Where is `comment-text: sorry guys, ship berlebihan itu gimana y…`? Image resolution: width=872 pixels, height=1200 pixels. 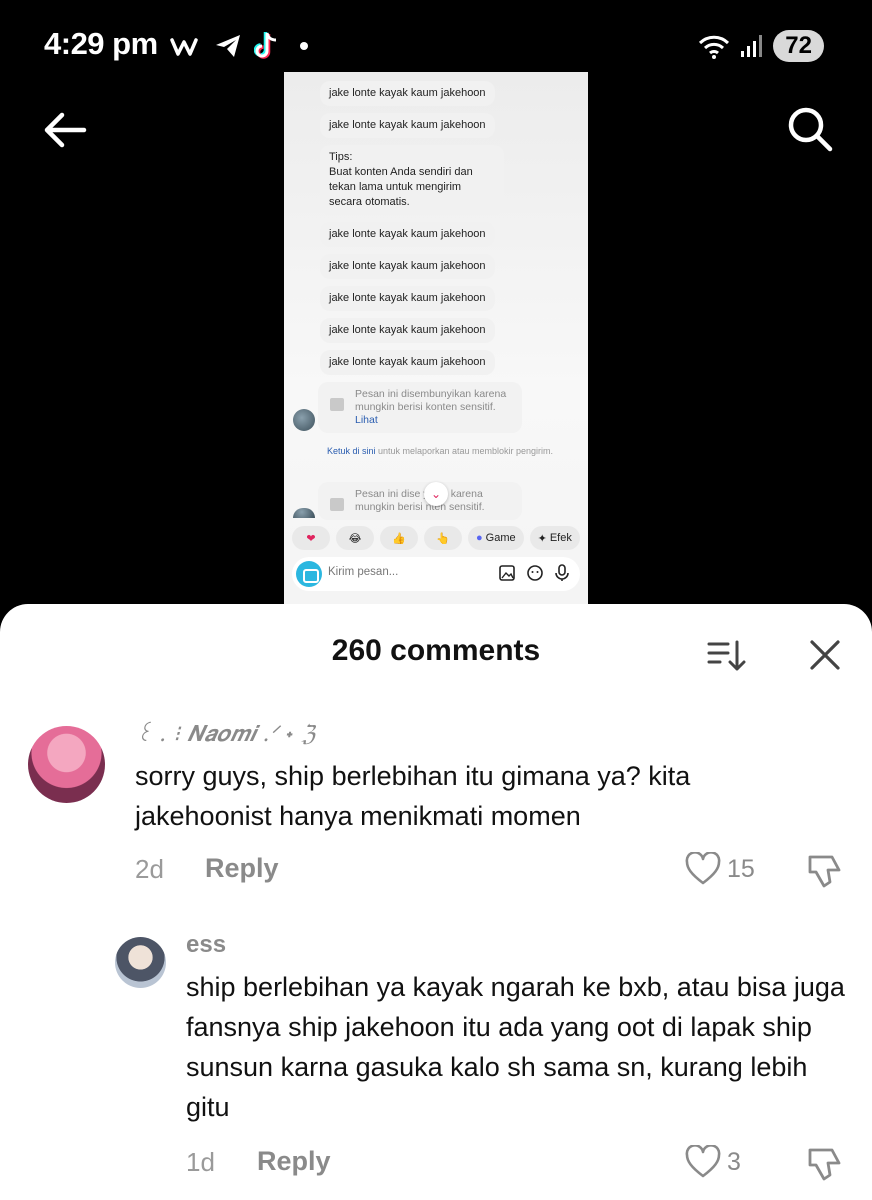 comment-text: sorry guys, ship berlebihan itu gimana y… is located at coordinates (413, 796).